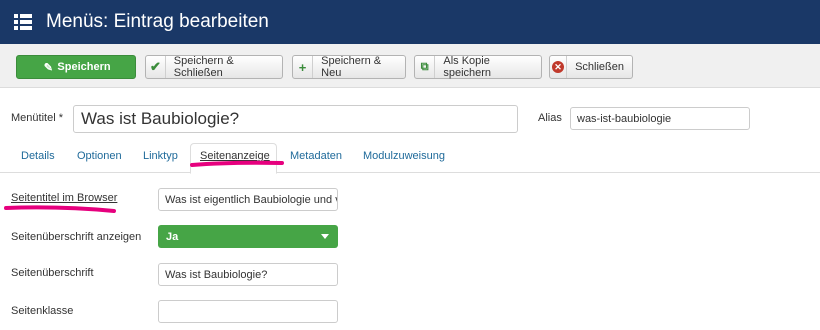 Image resolution: width=820 pixels, height=330 pixels. I want to click on highlight-underline-label, so click(60, 209).